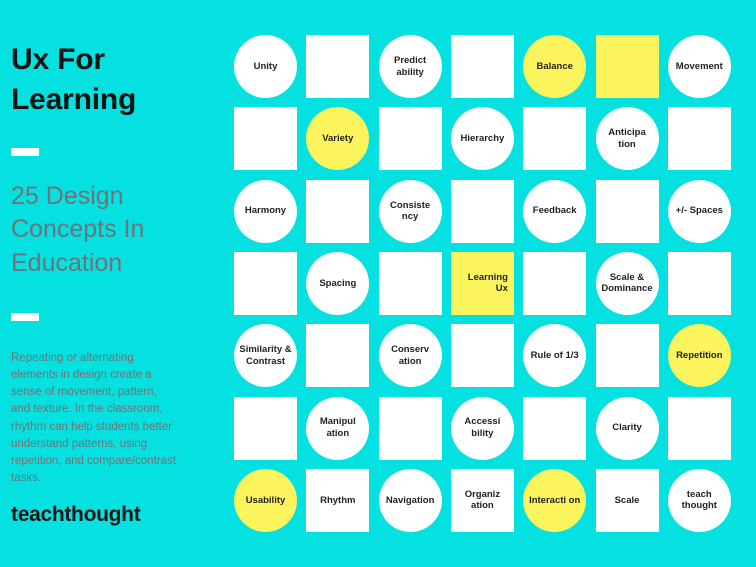  I want to click on concept-tile-label: Variety, so click(338, 138).